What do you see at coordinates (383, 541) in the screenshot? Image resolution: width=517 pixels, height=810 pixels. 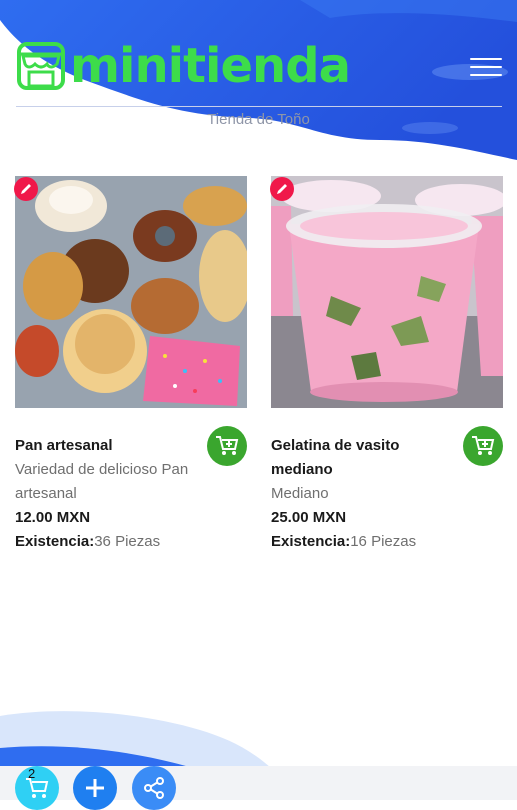 I see `stock-value: 16 Piezas` at bounding box center [383, 541].